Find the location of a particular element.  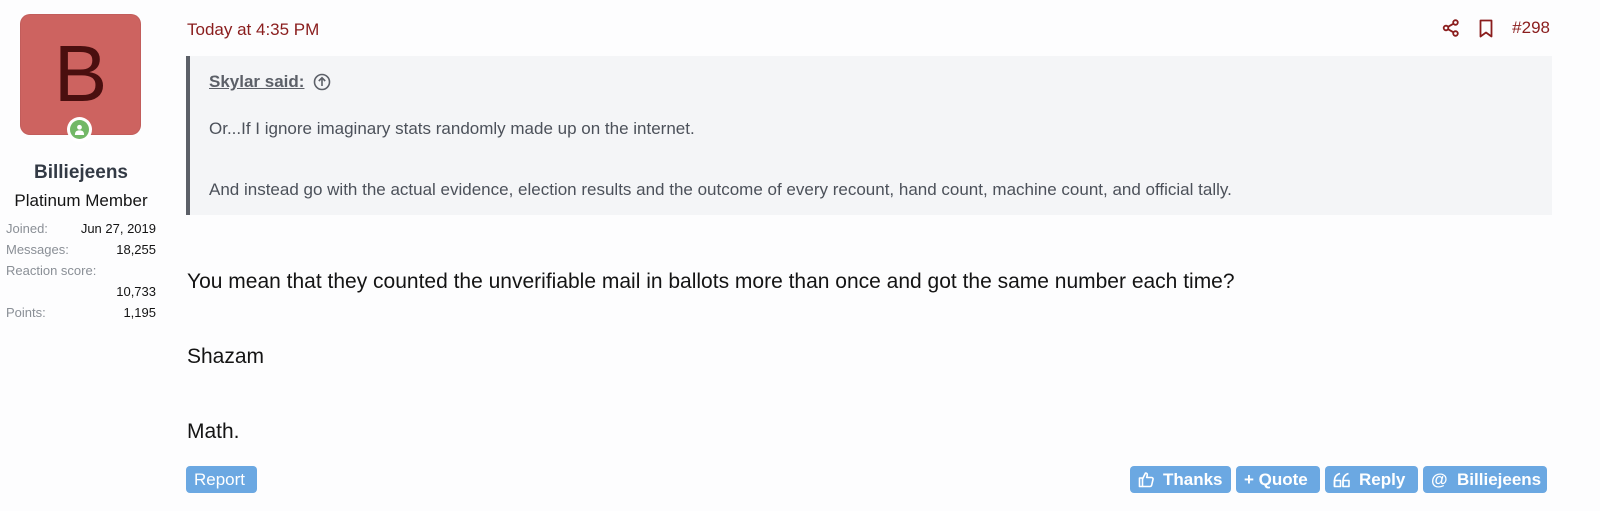

quote-marks-icon is located at coordinates (1342, 480).